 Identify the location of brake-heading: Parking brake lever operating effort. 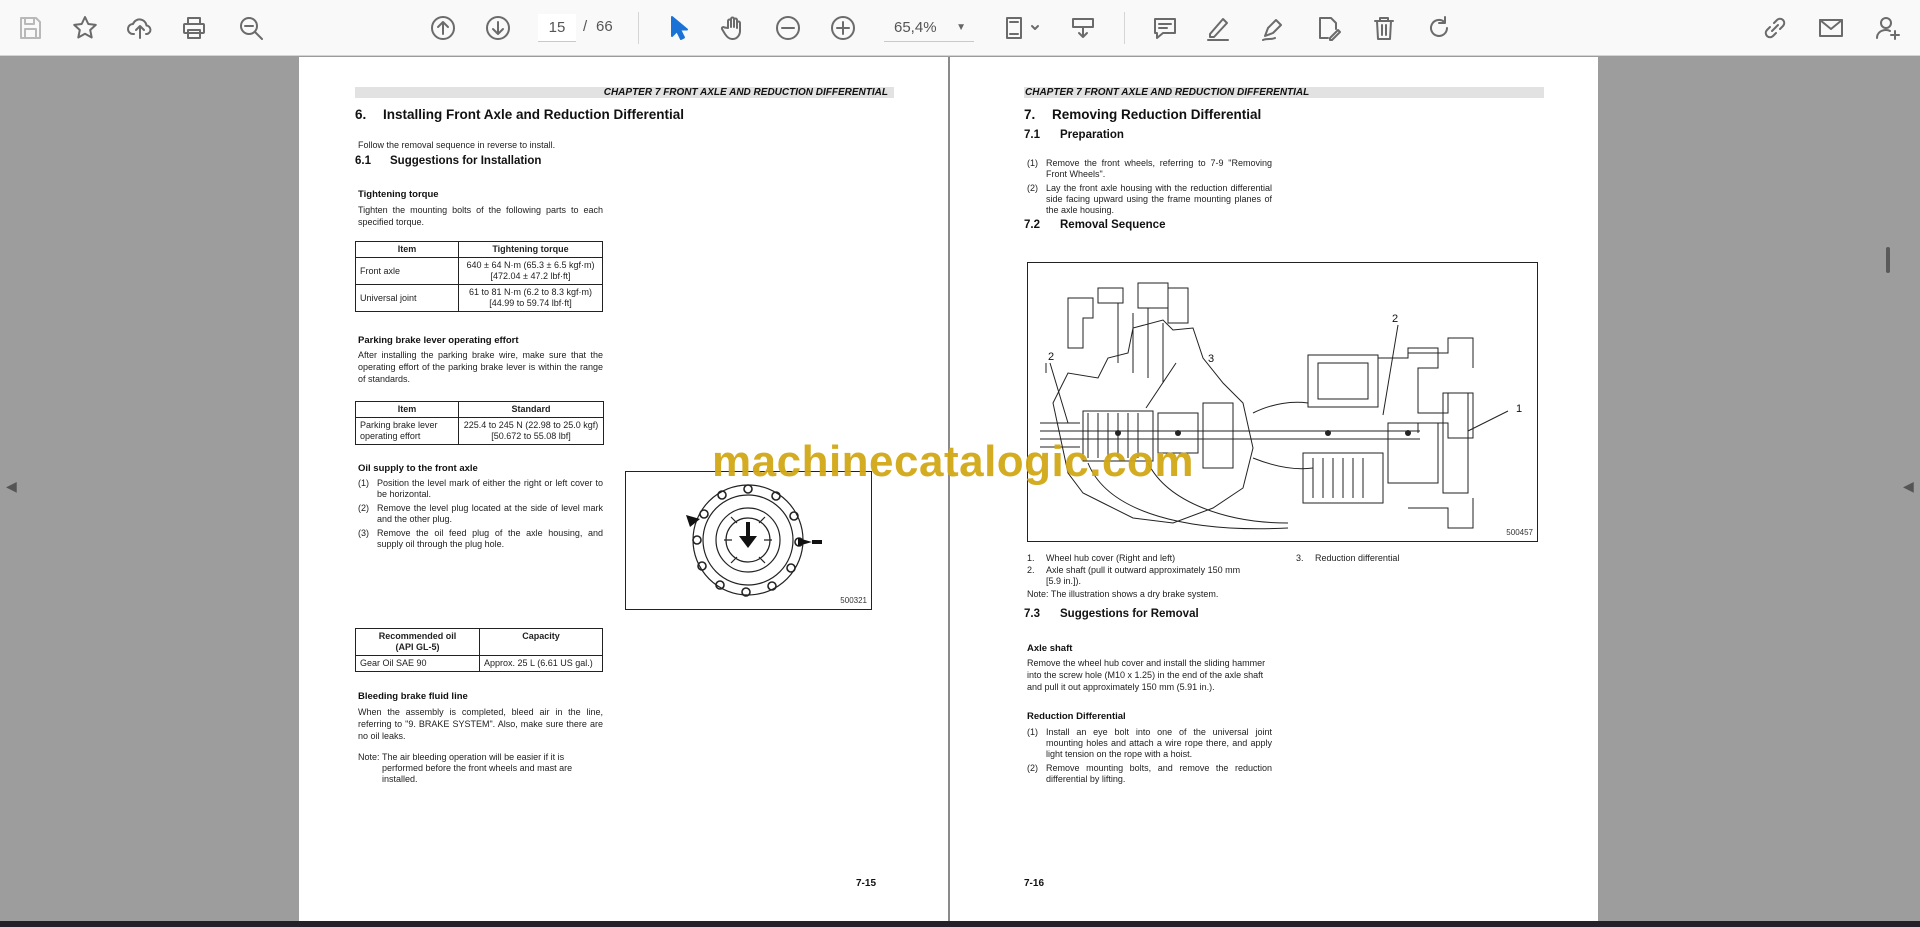
(438, 340).